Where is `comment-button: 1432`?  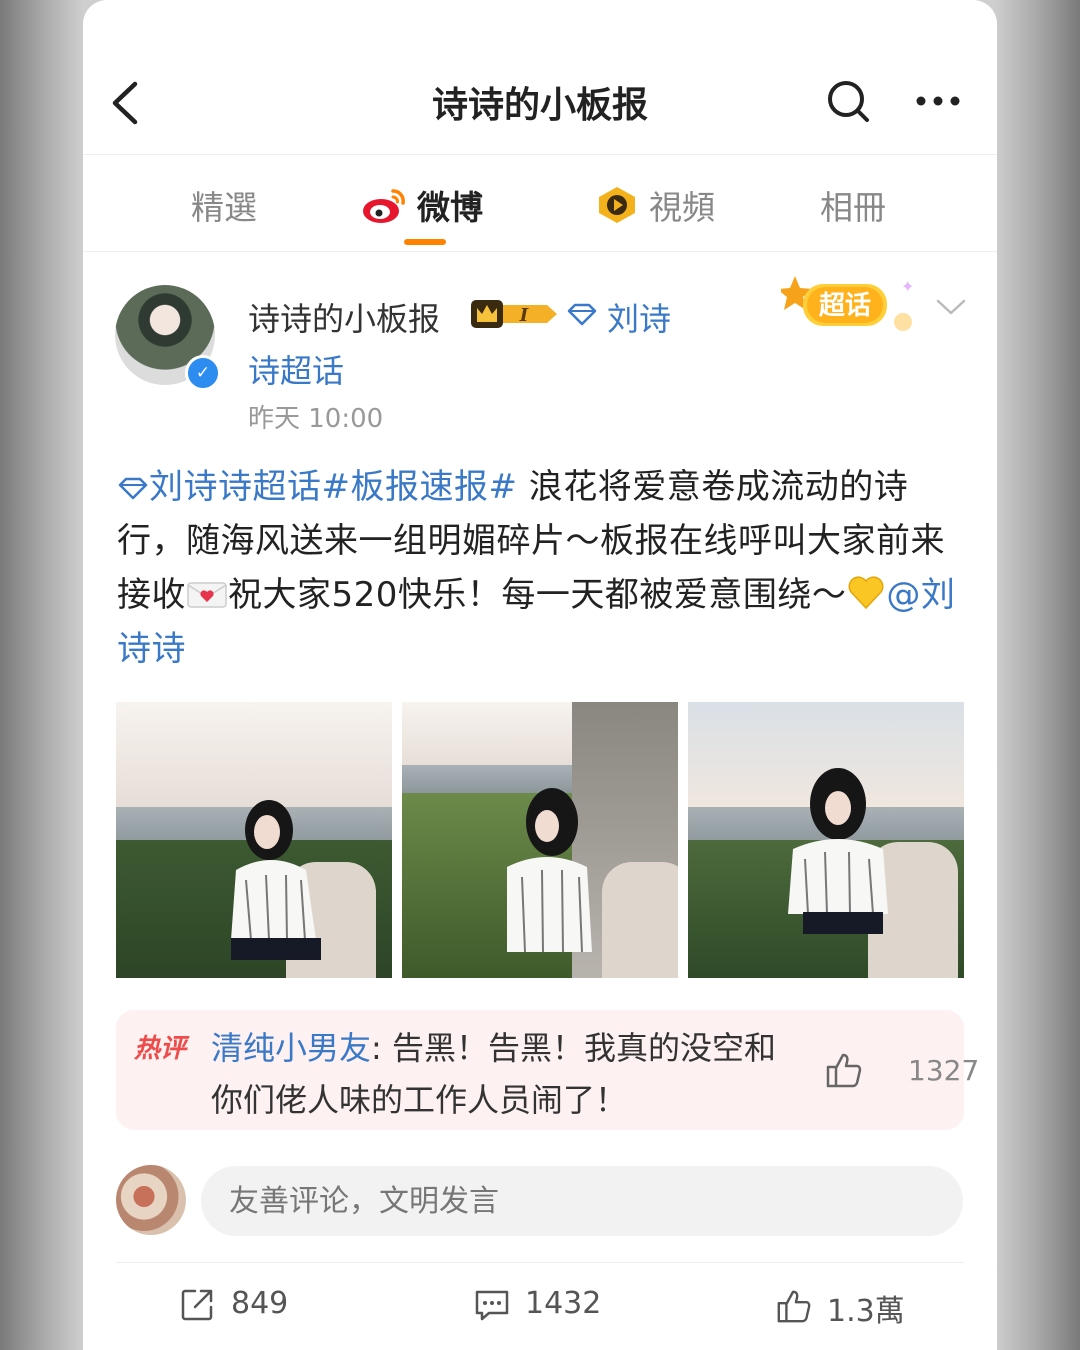 comment-button: 1432 is located at coordinates (553, 1305).